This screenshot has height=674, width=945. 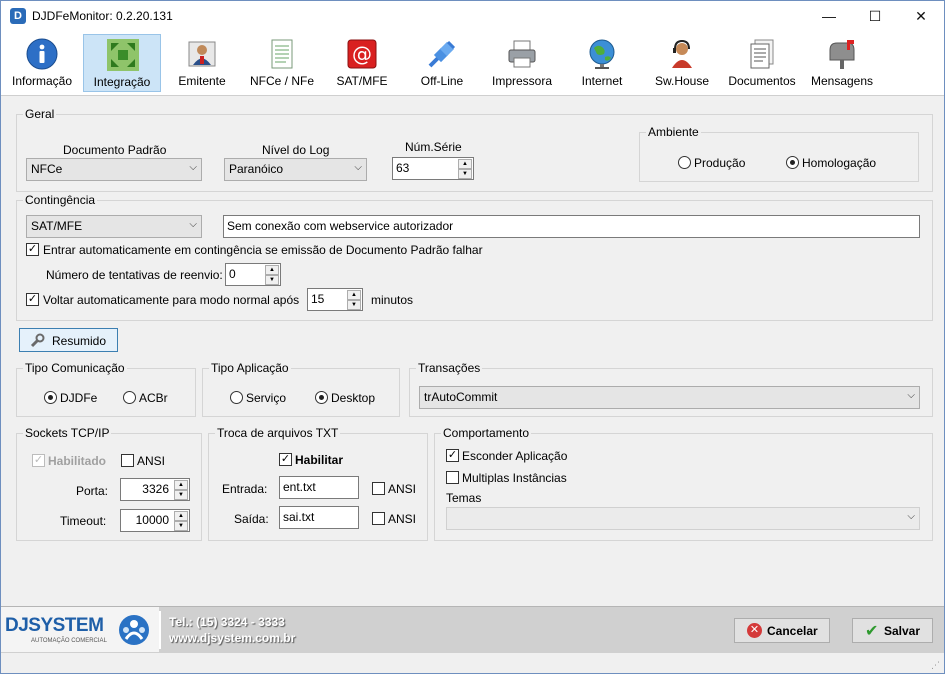 What do you see at coordinates (236, 397) in the screenshot?
I see `radio-servico` at bounding box center [236, 397].